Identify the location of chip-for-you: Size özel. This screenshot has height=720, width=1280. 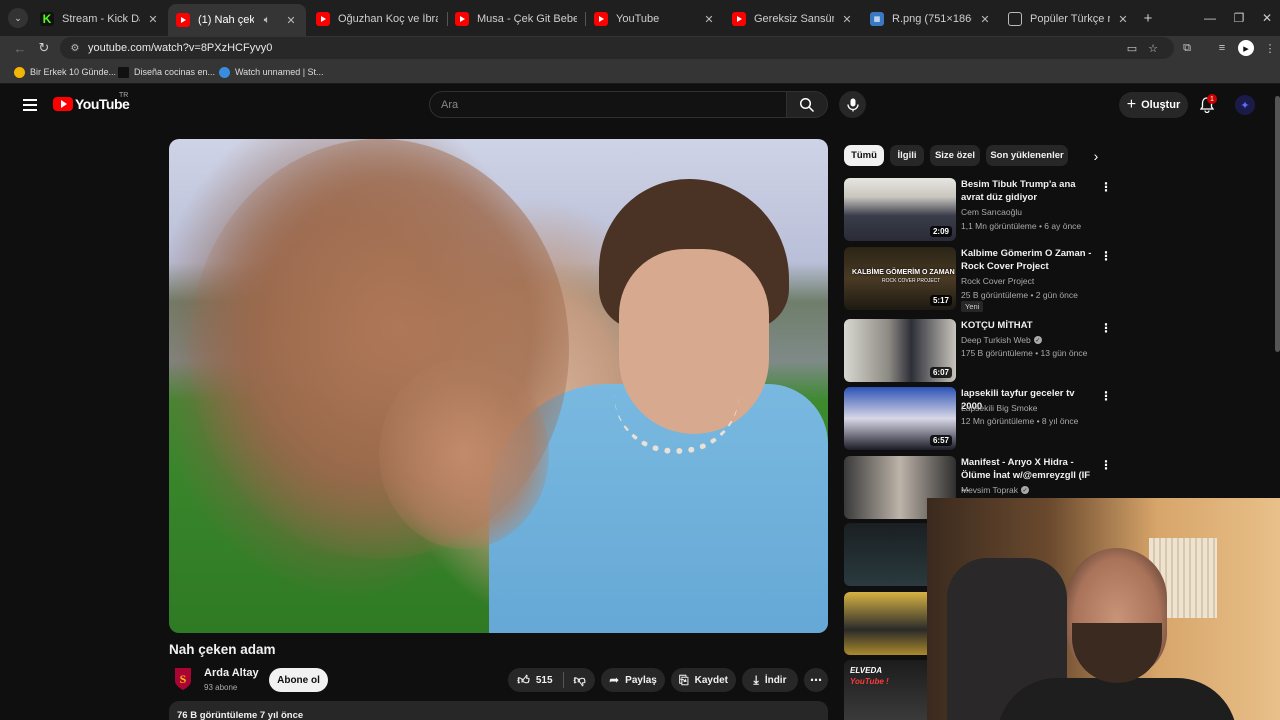
(955, 155).